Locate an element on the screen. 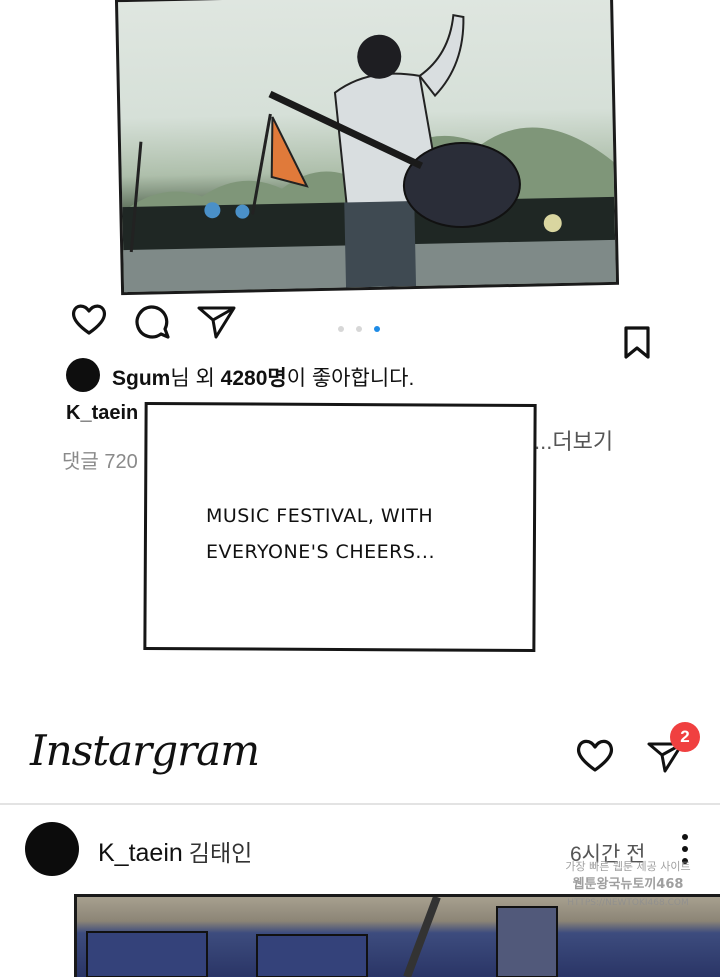 Image resolution: width=720 pixels, height=977 pixels. liker-avatar is located at coordinates (83, 375).